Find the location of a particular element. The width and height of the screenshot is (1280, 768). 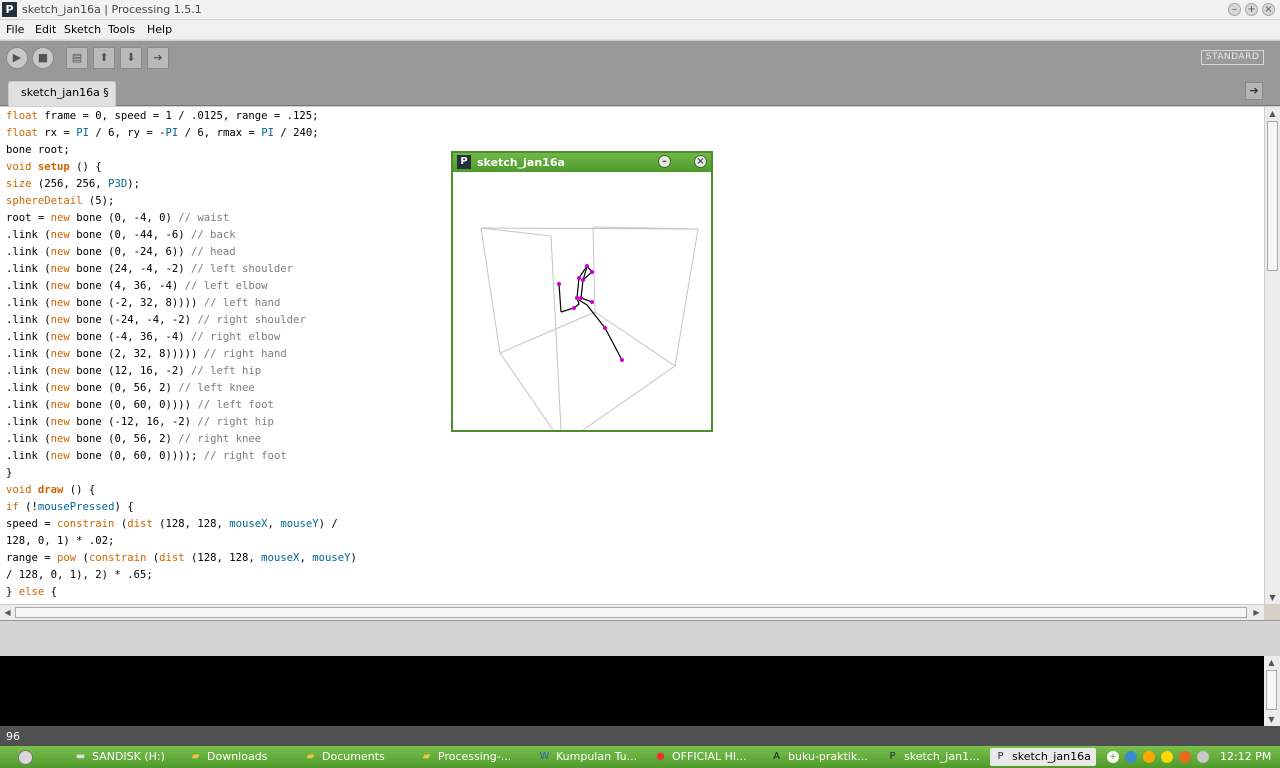

code-line: root = new bone (0, -4, 0) // waist is located at coordinates (181, 218).